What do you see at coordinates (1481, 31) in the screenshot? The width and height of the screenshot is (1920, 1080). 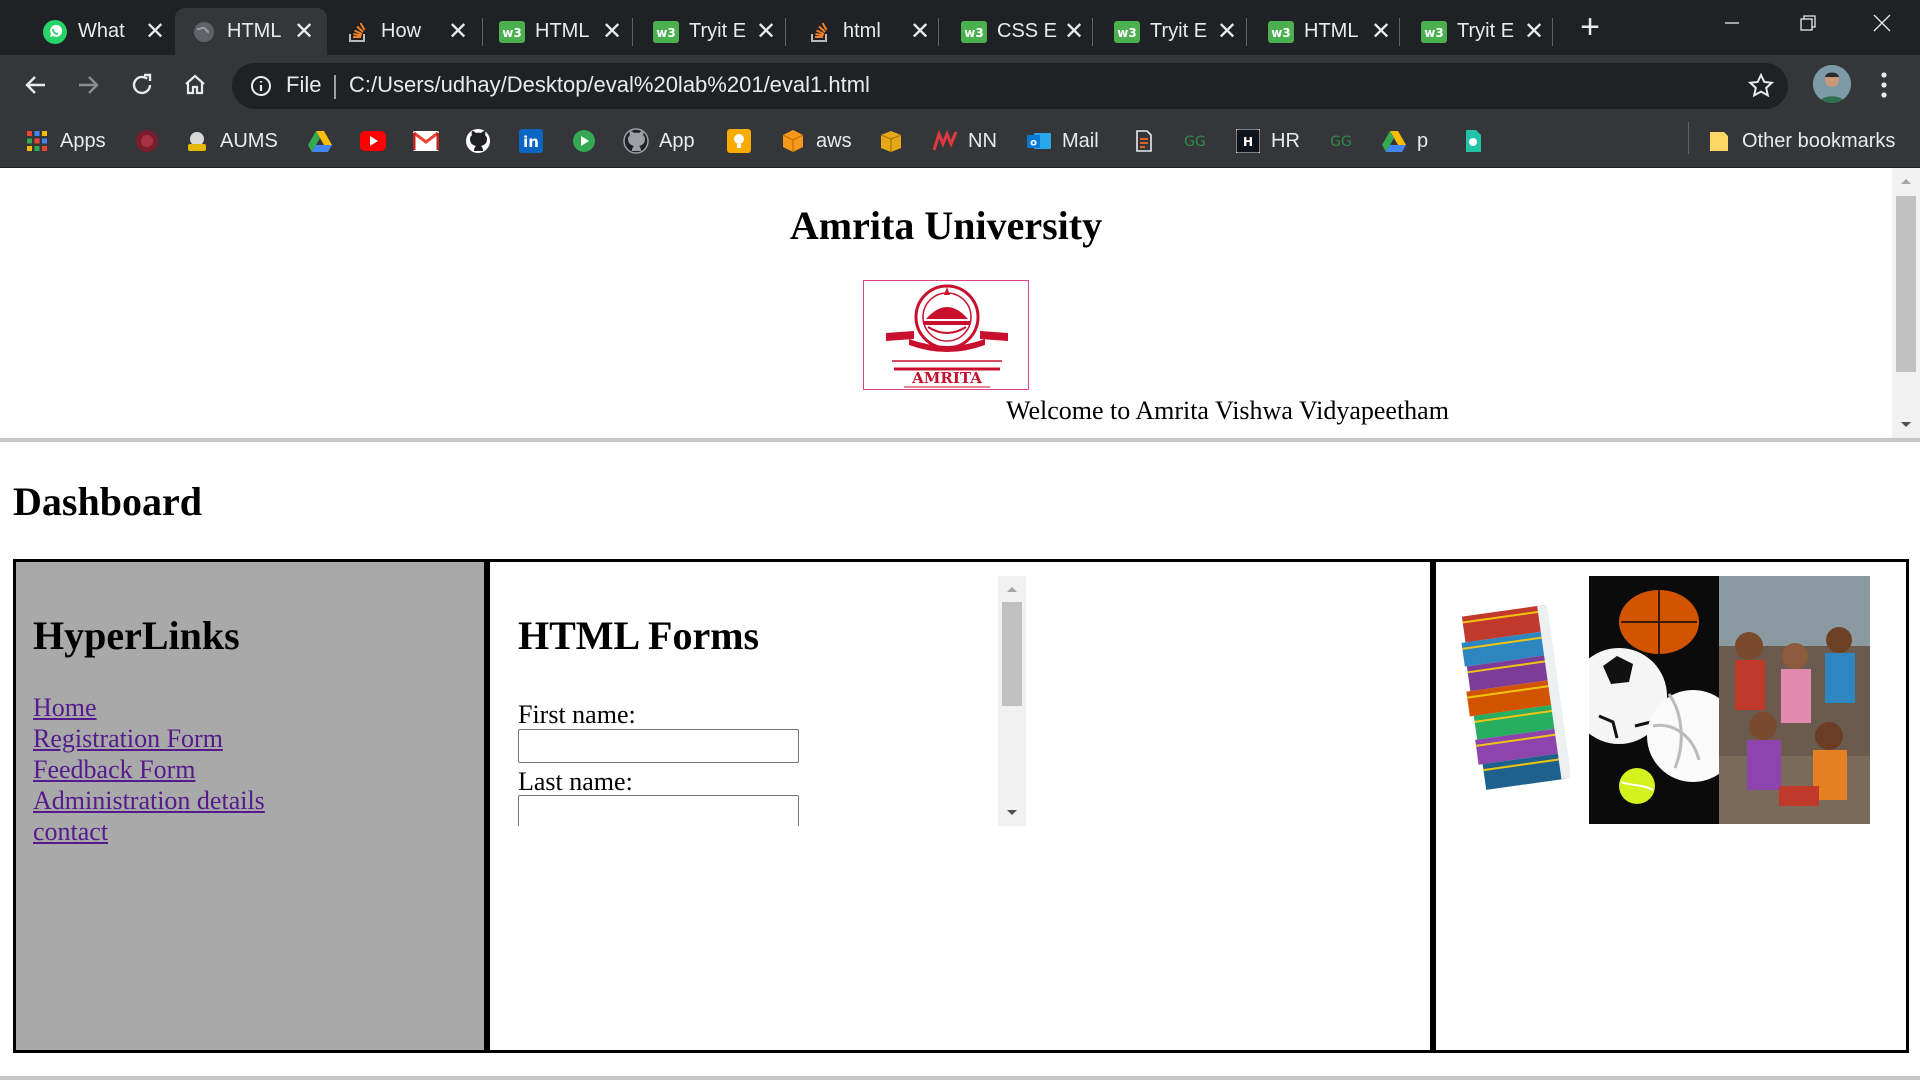 I see `tab-tryit-3: w3 Tryit E ✕` at bounding box center [1481, 31].